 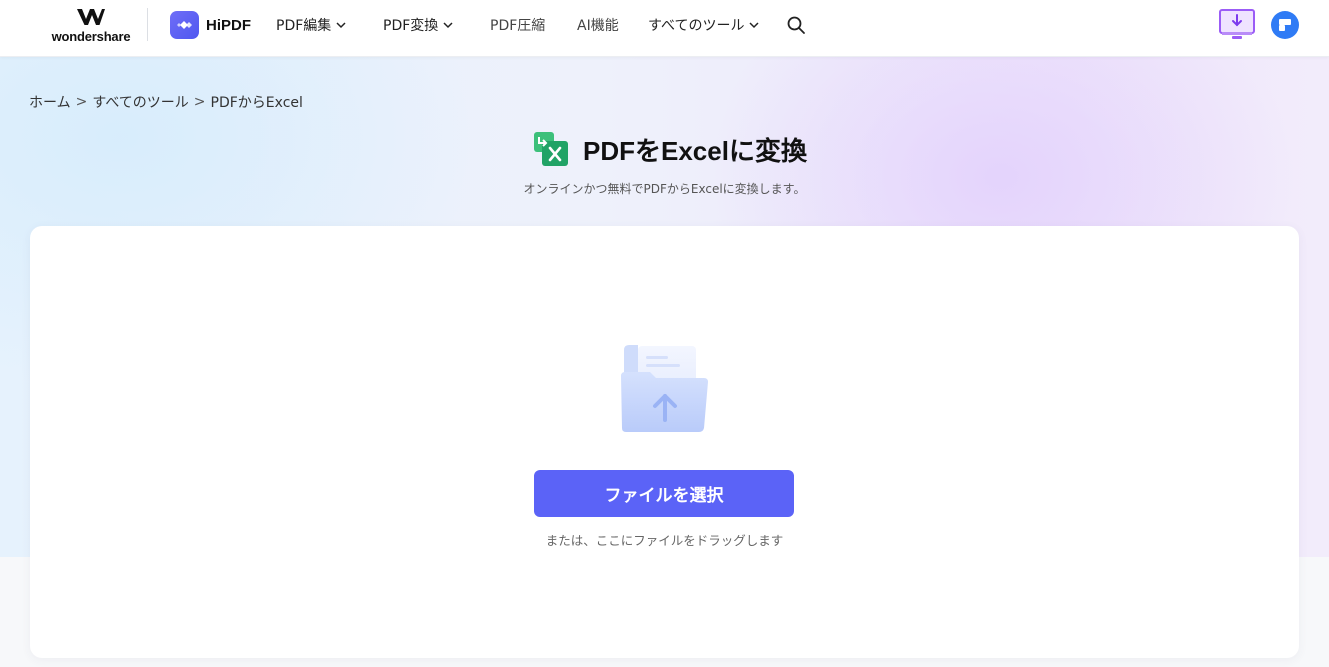 I want to click on hipdf-wordmark: HiPDF, so click(x=228, y=25).